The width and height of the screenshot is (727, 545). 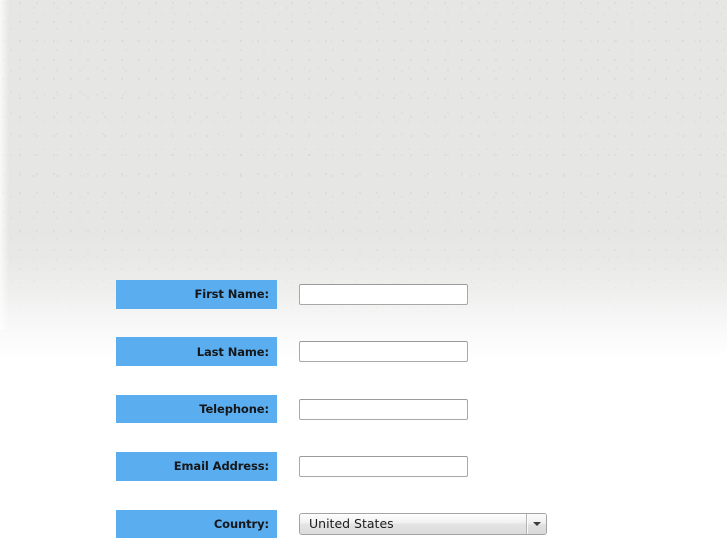 I want to click on label-first-name: First Name:, so click(x=196, y=294).